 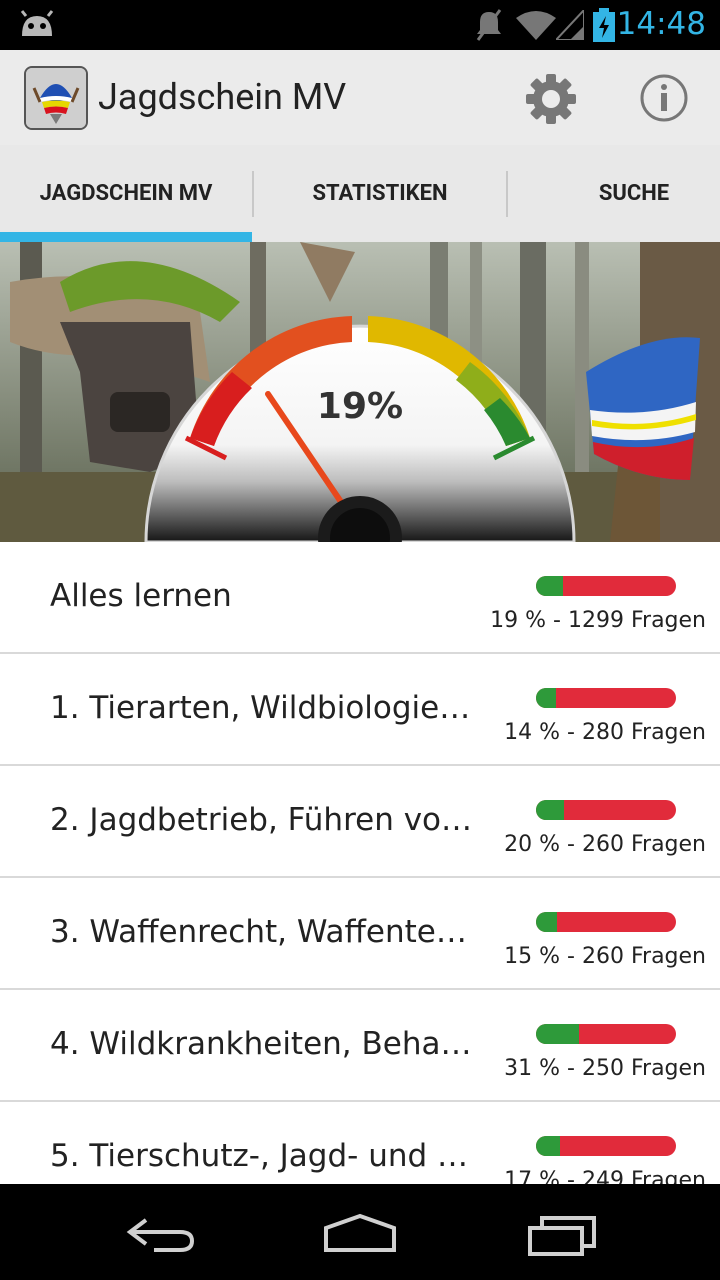 What do you see at coordinates (604, 25) in the screenshot?
I see `battery-charging-icon` at bounding box center [604, 25].